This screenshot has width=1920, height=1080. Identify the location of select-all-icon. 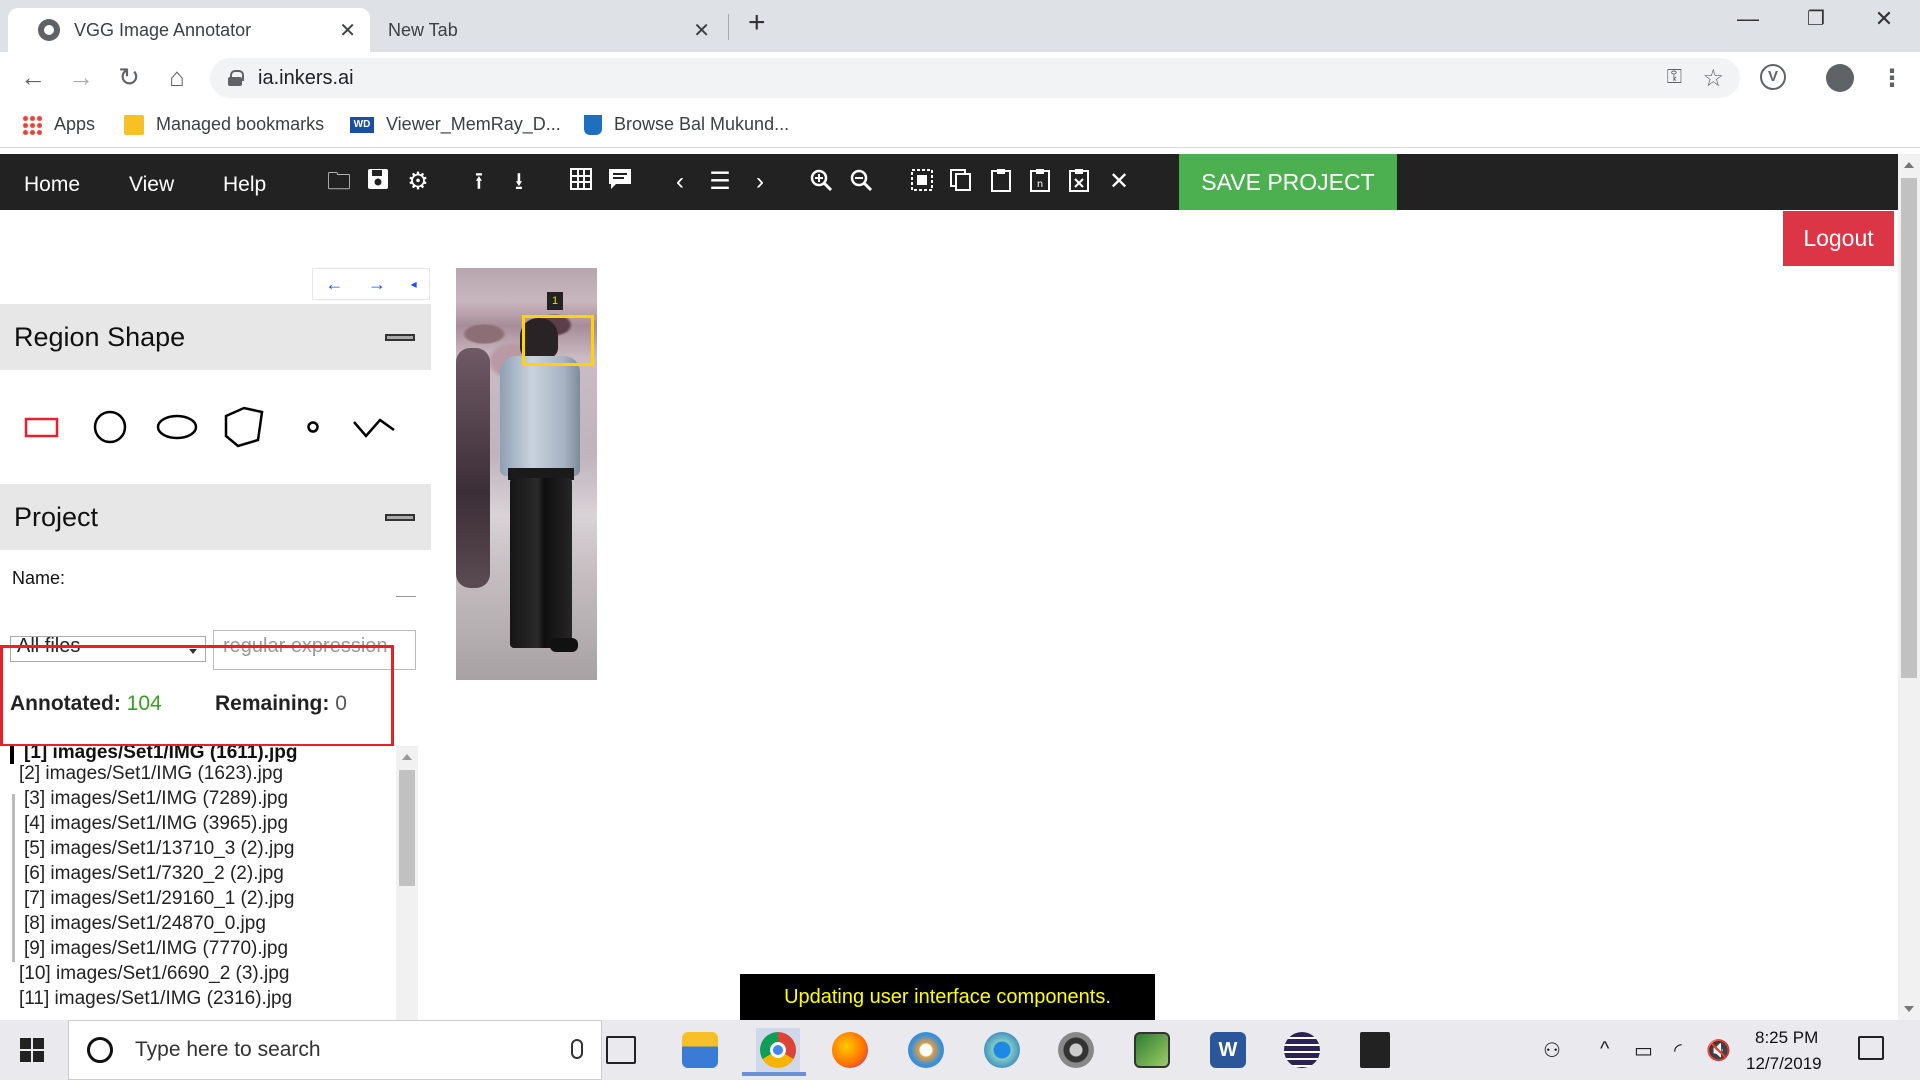
(922, 183).